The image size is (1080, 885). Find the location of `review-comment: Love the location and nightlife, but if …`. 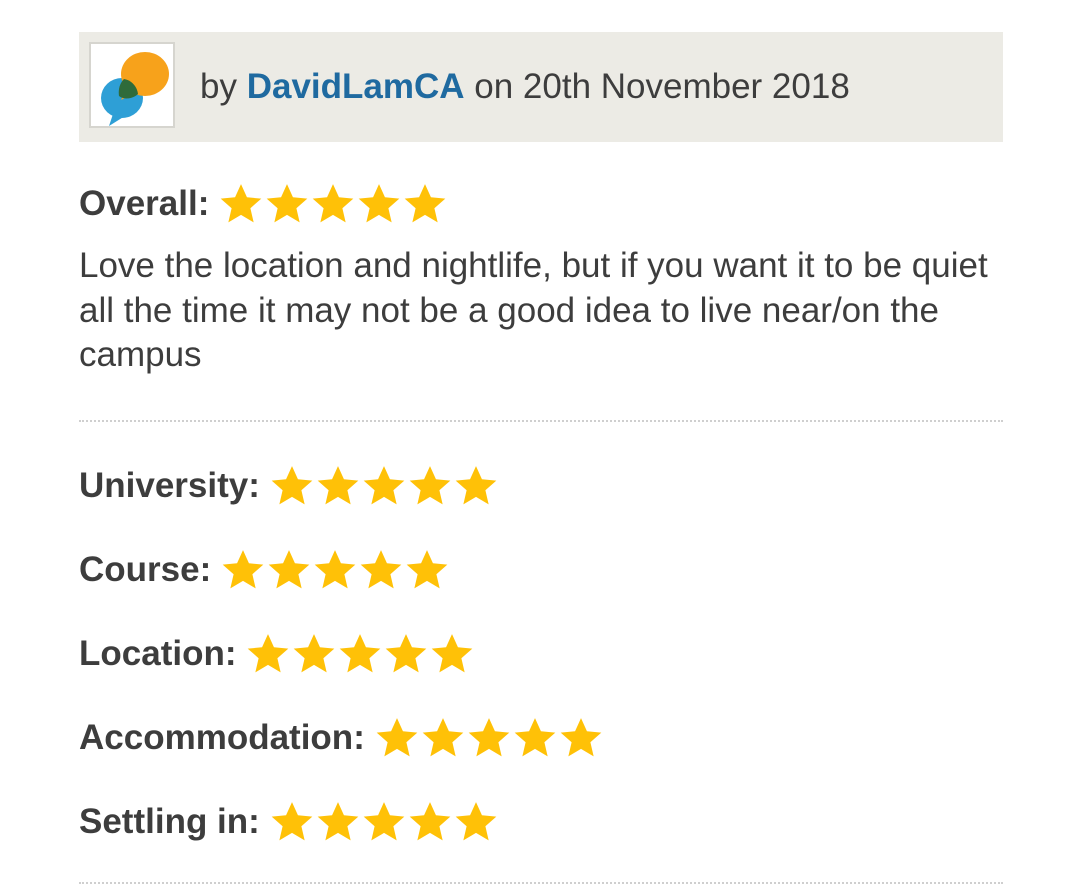

review-comment: Love the location and nightlife, but if … is located at coordinates (533, 310).